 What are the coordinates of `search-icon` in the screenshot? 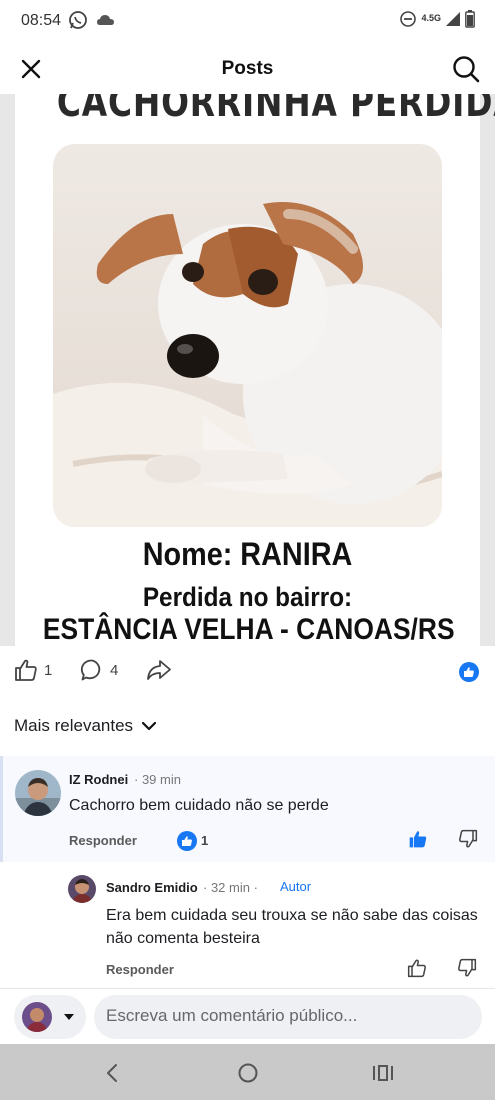 It's located at (466, 69).